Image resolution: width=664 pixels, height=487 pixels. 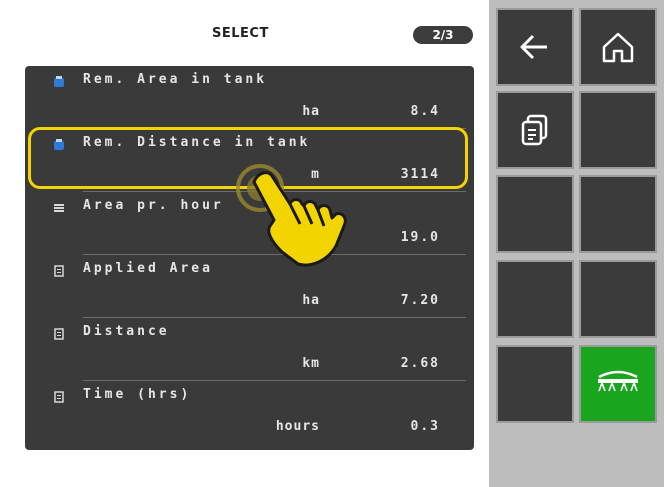 What do you see at coordinates (175, 79) in the screenshot?
I see `item-name: Rem. Area in tank` at bounding box center [175, 79].